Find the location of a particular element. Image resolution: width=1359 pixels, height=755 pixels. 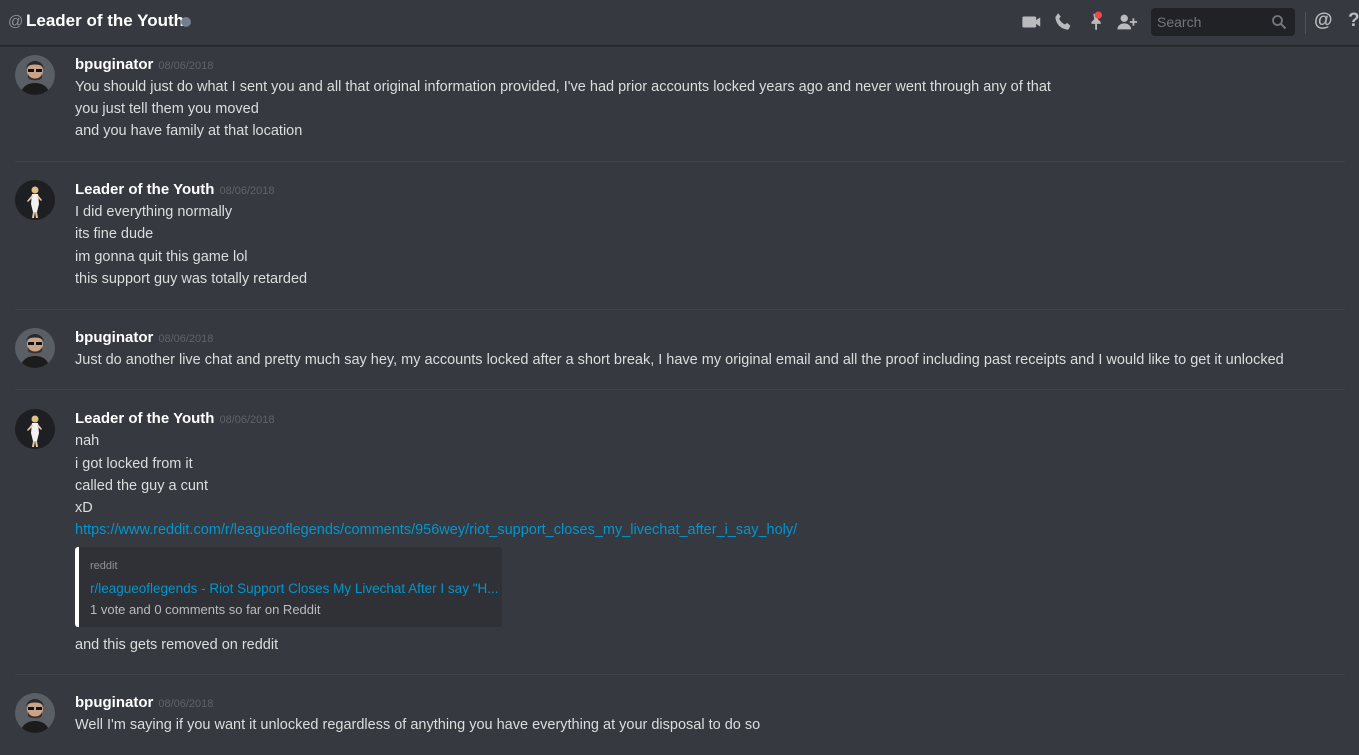

search-icon is located at coordinates (1279, 22).